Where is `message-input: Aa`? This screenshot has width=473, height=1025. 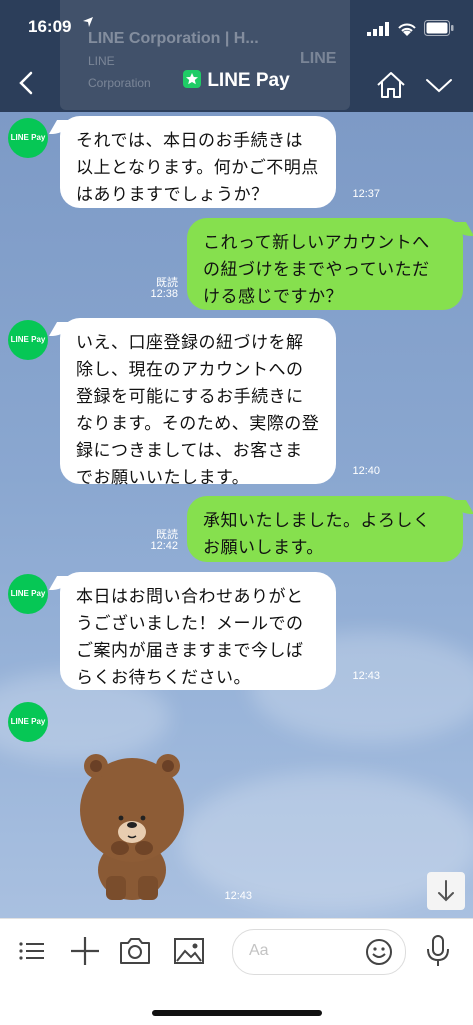
message-input: Aa is located at coordinates (319, 952).